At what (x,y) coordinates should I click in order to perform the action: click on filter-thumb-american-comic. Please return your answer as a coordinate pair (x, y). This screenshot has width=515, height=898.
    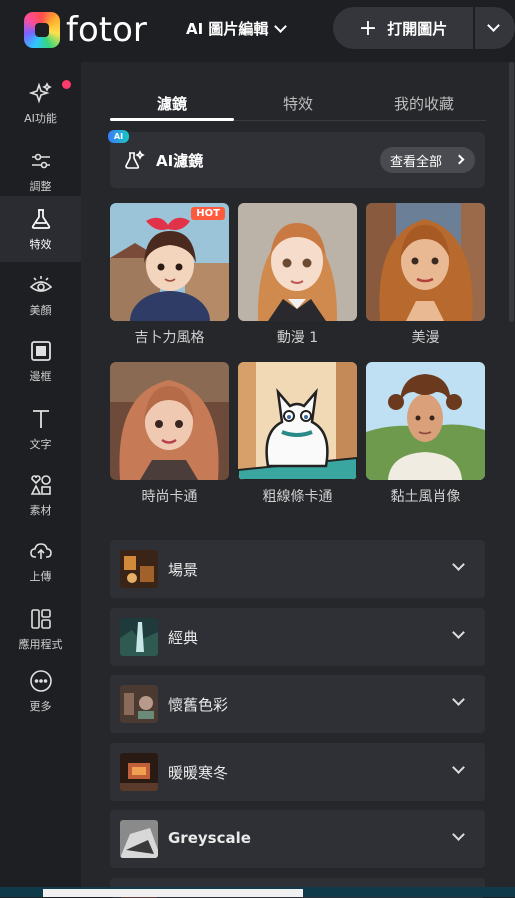
    Looking at the image, I should click on (425, 262).